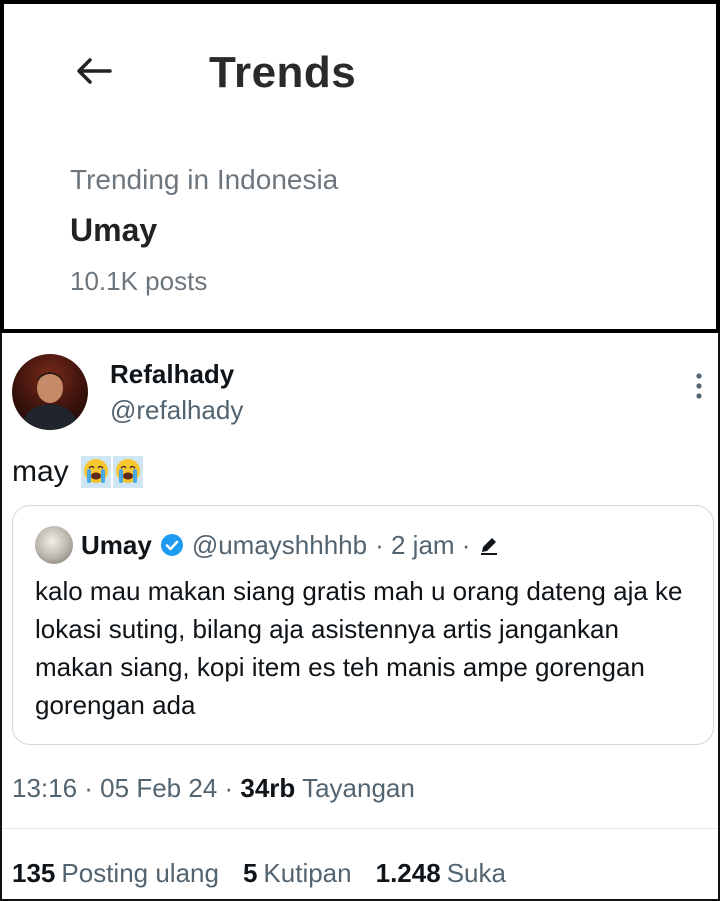 Image resolution: width=720 pixels, height=901 pixels. What do you see at coordinates (54, 545) in the screenshot?
I see `quoted-avatar` at bounding box center [54, 545].